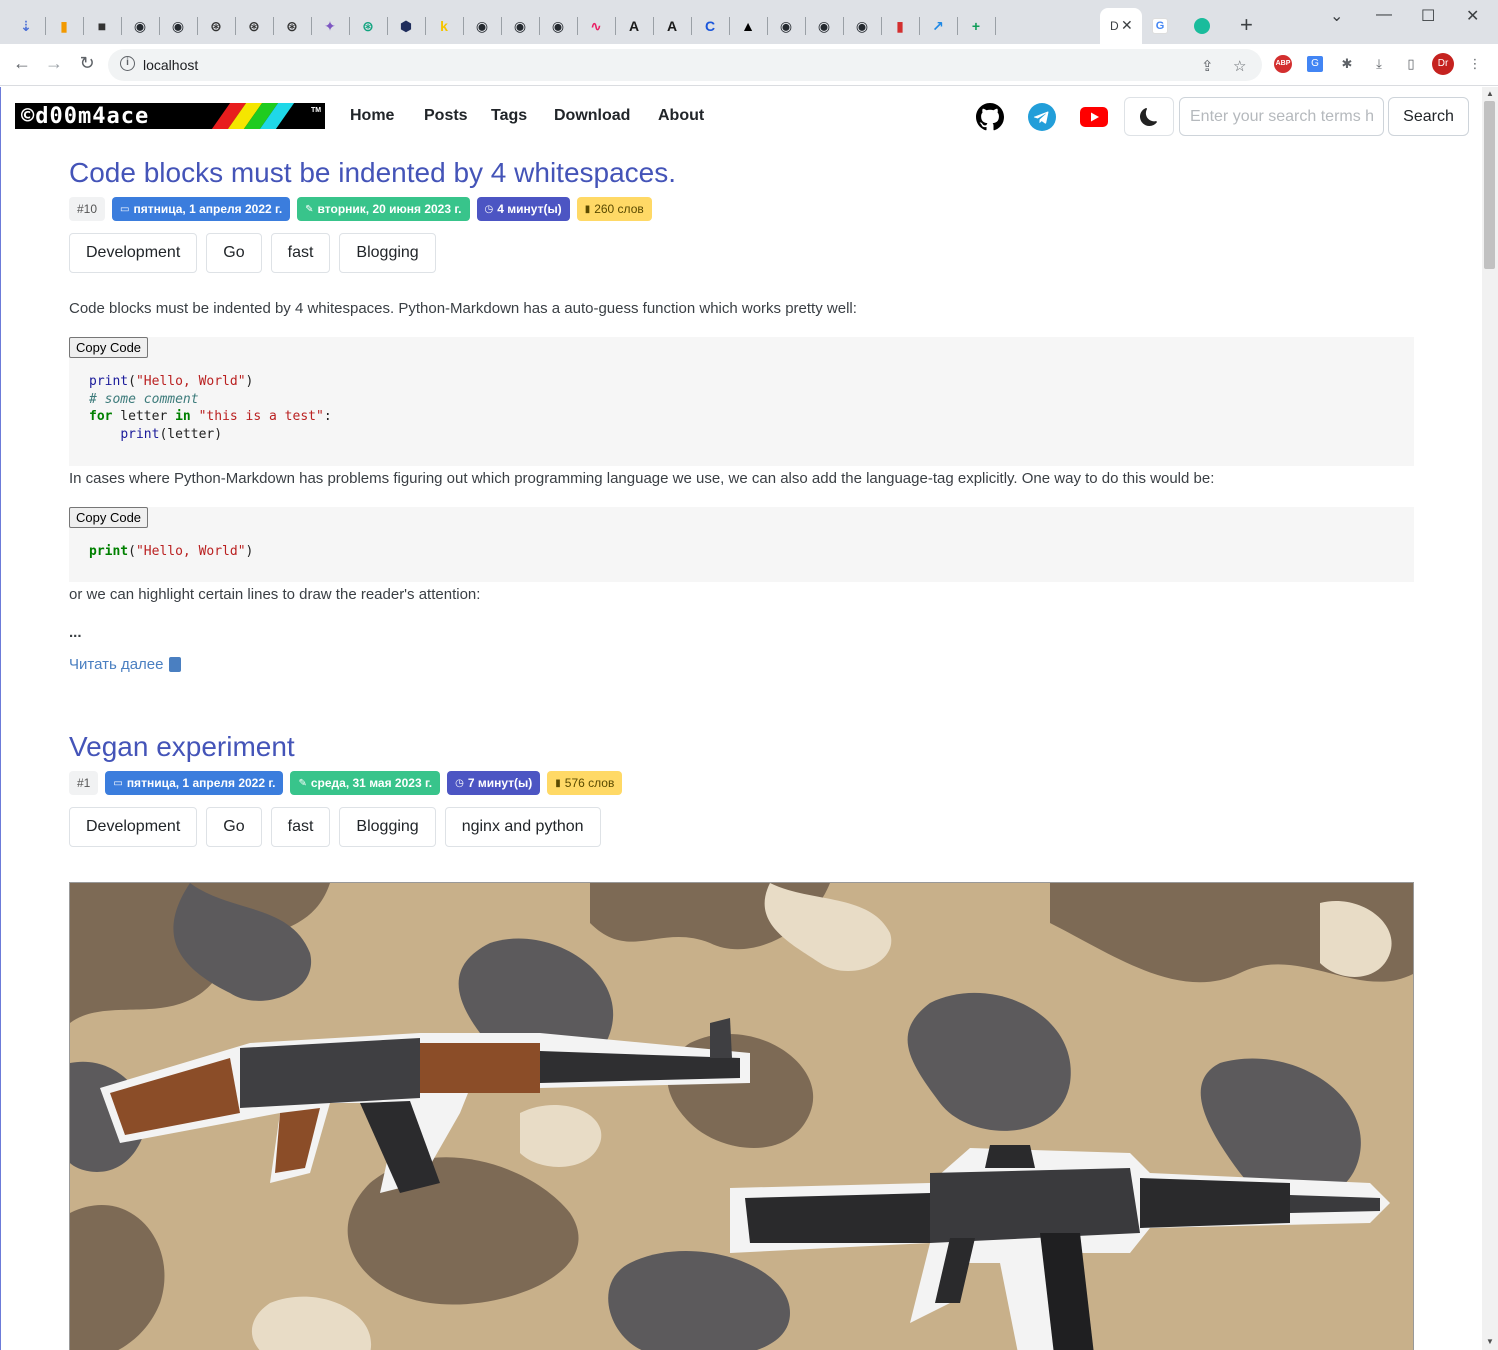 Image resolution: width=1498 pixels, height=1350 pixels. I want to click on red-bars-icon: ▮, so click(900, 25).